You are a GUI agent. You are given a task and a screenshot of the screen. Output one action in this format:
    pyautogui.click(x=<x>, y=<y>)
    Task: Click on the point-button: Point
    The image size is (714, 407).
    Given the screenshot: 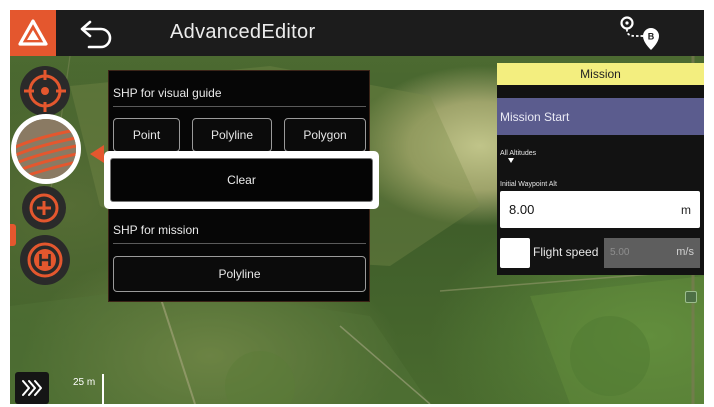 What is the action you would take?
    pyautogui.click(x=146, y=135)
    